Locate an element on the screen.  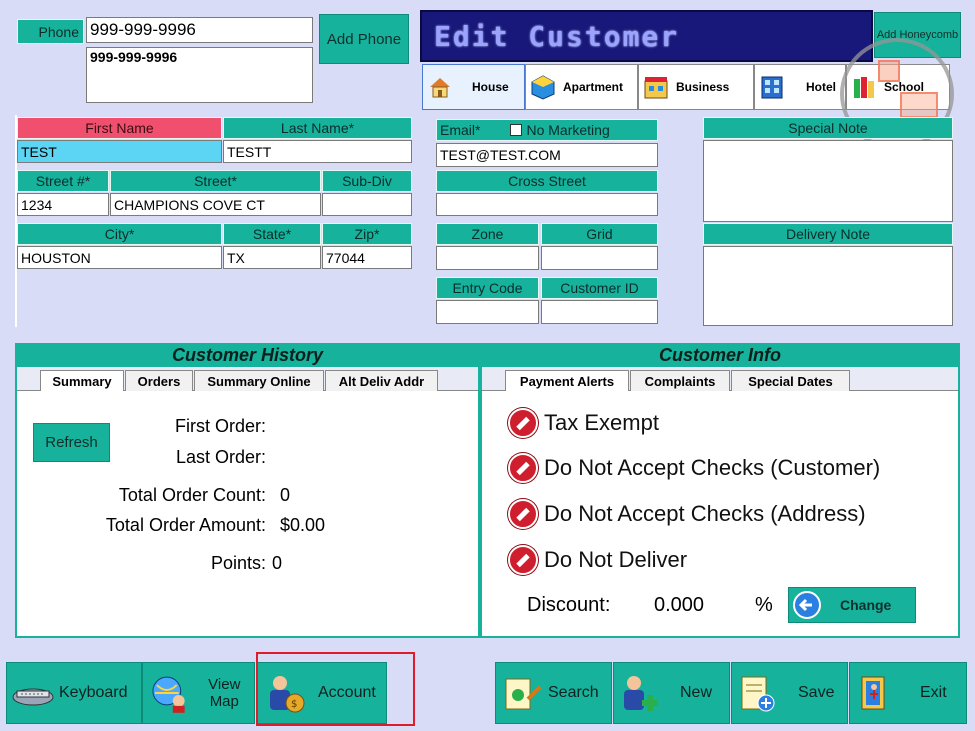
delivery-note-input is located at coordinates (828, 286).